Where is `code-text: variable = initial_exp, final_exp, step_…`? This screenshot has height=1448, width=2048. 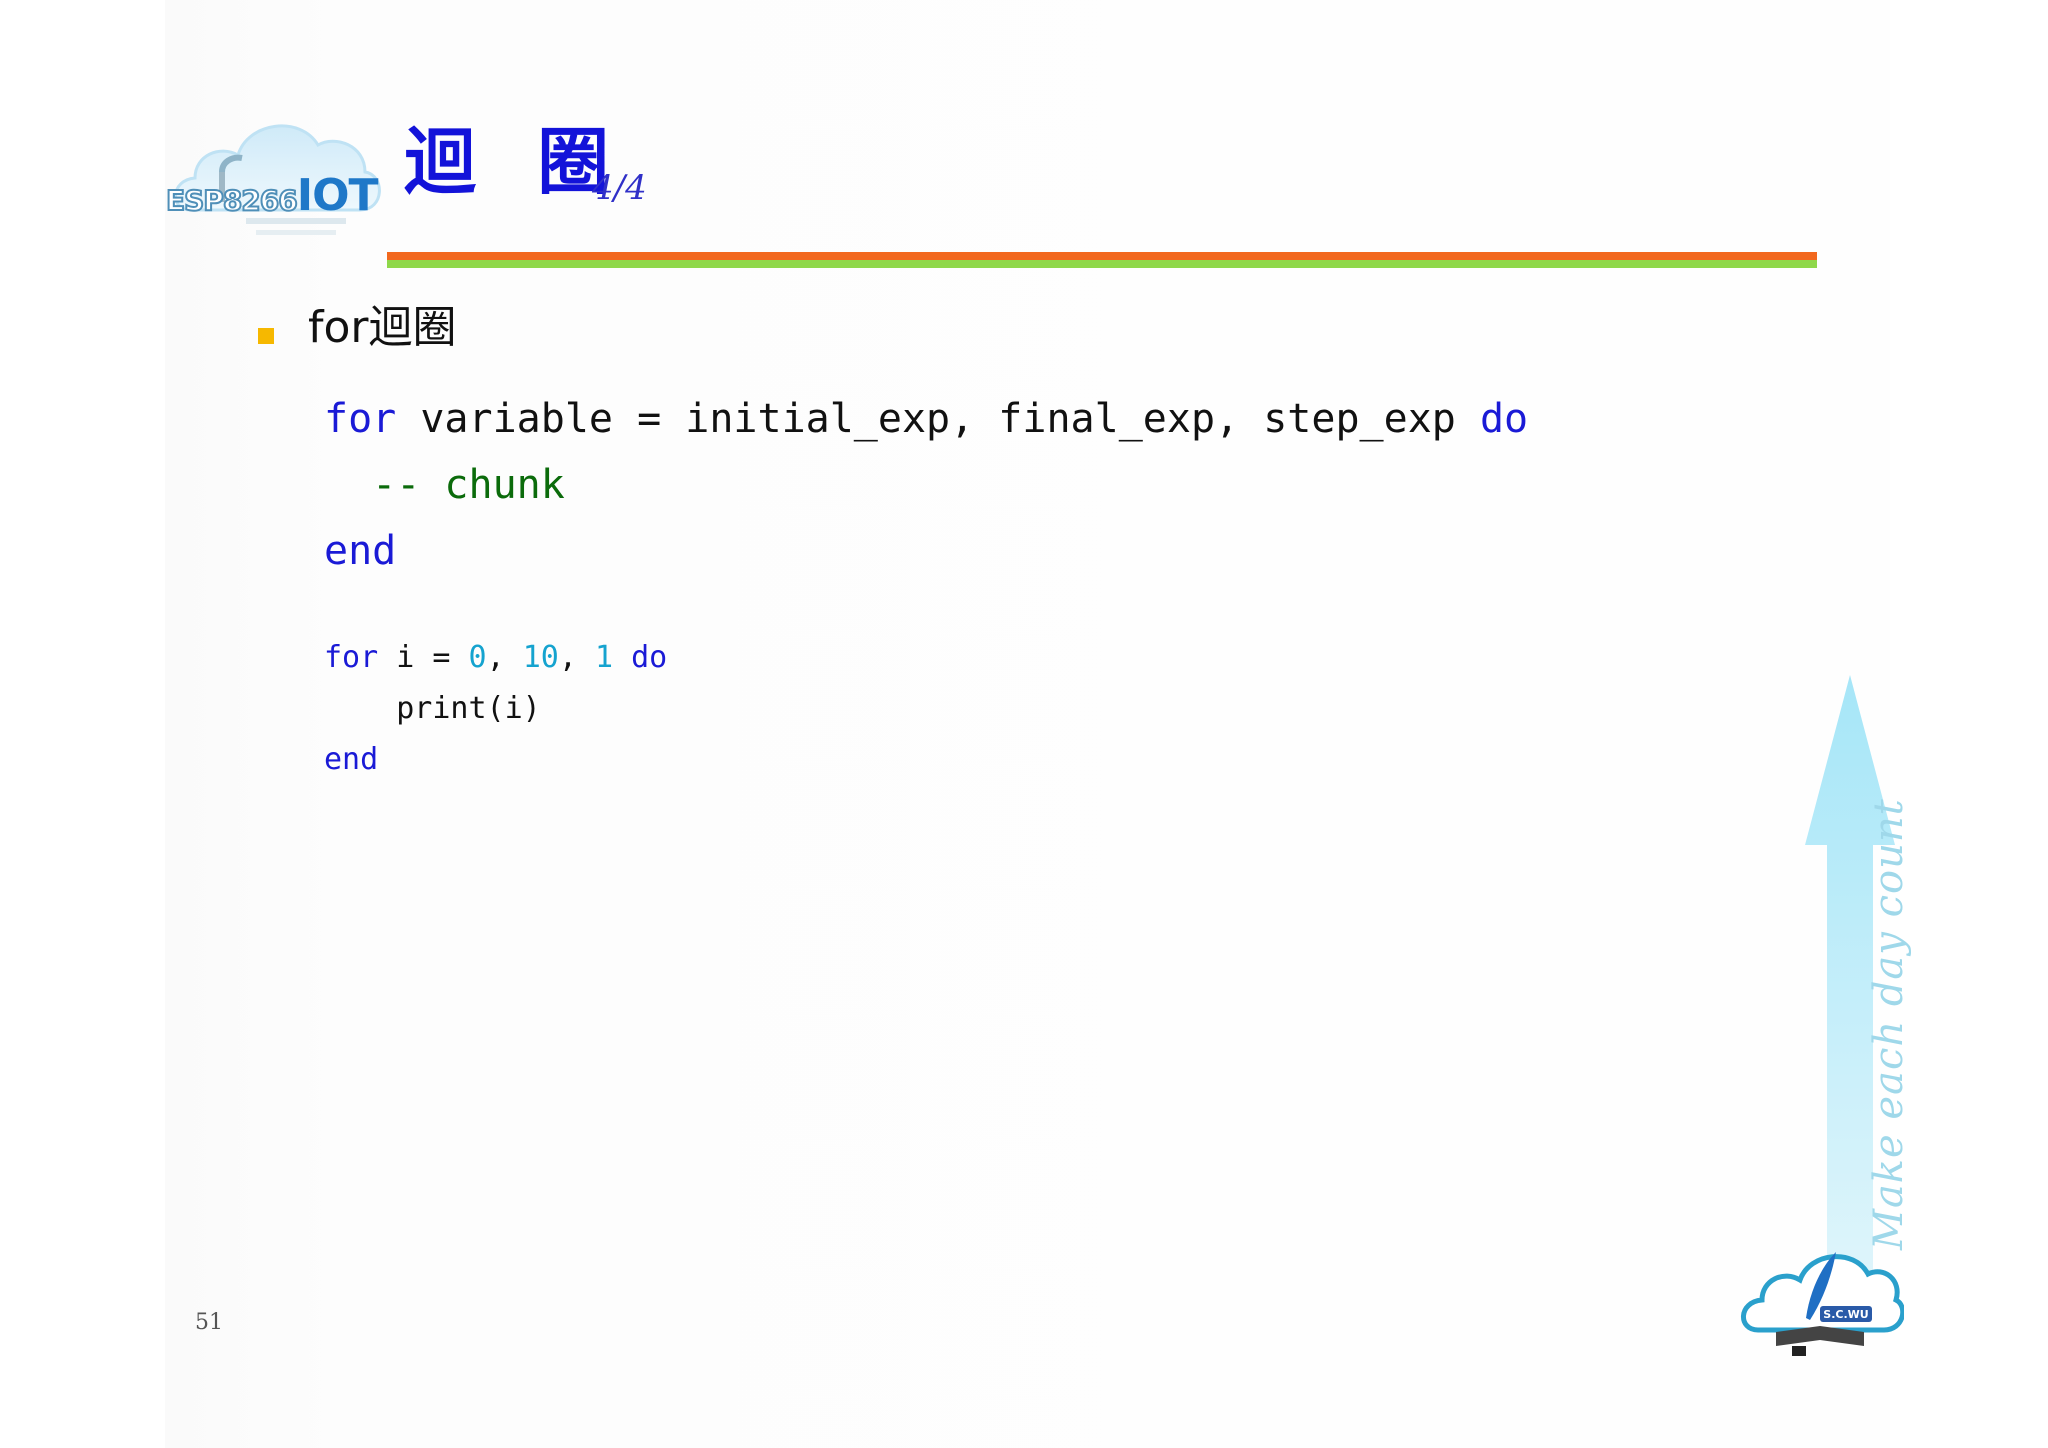 code-text: variable = initial_exp, final_exp, step_… is located at coordinates (938, 419).